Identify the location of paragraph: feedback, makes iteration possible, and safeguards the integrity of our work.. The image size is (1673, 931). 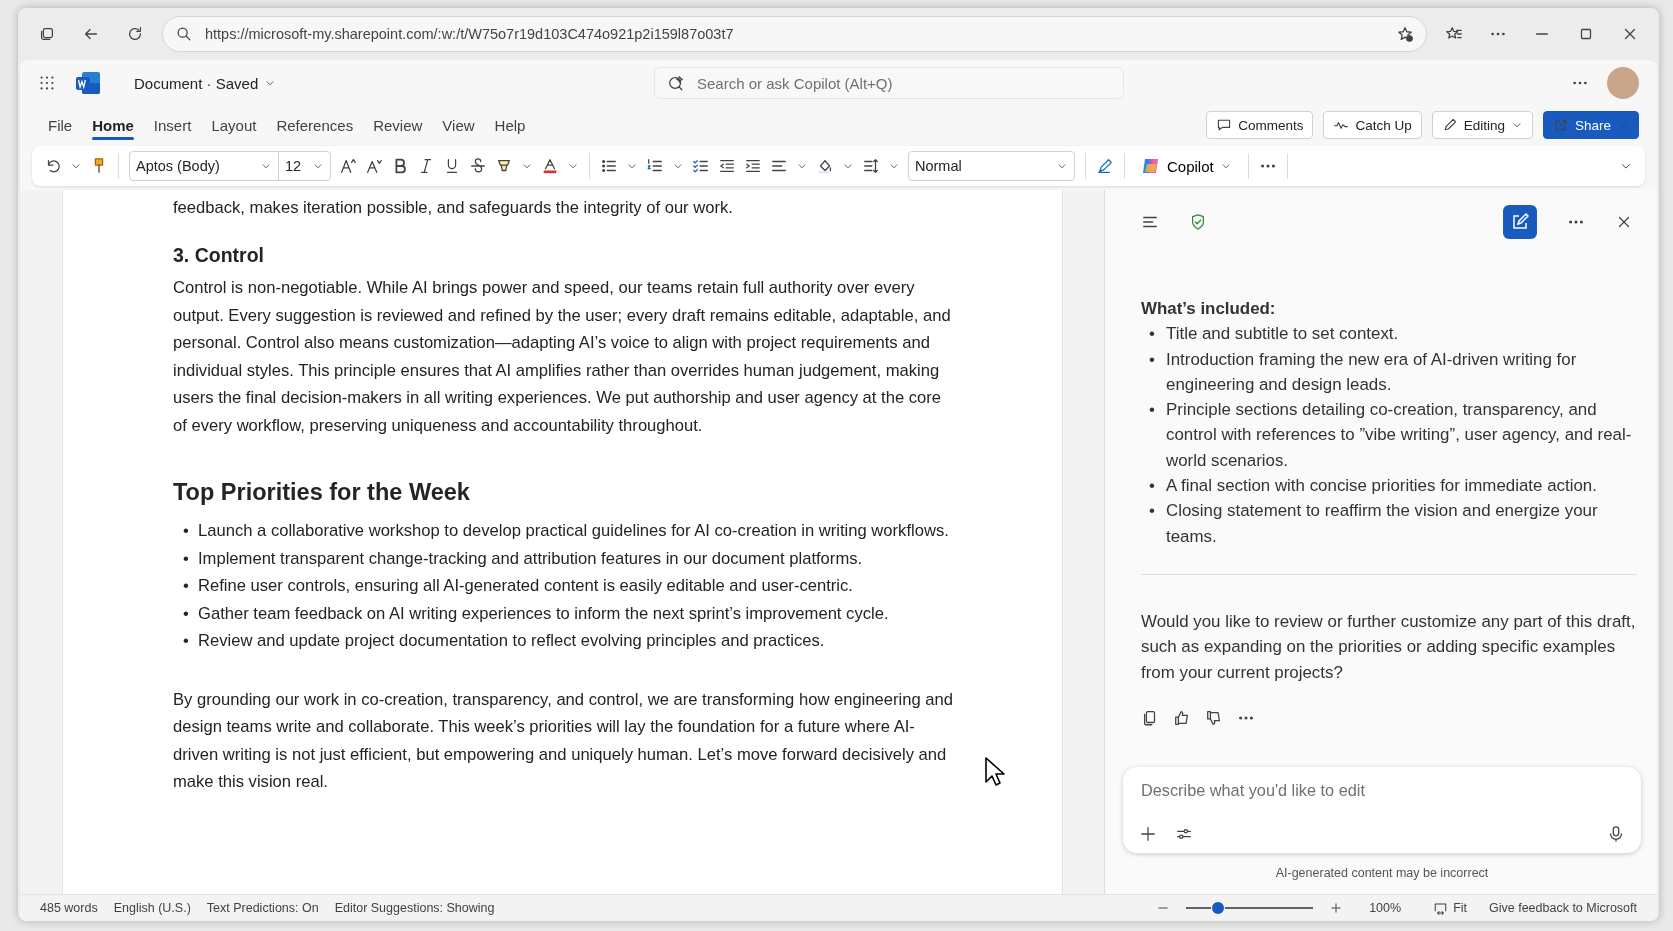
(453, 208).